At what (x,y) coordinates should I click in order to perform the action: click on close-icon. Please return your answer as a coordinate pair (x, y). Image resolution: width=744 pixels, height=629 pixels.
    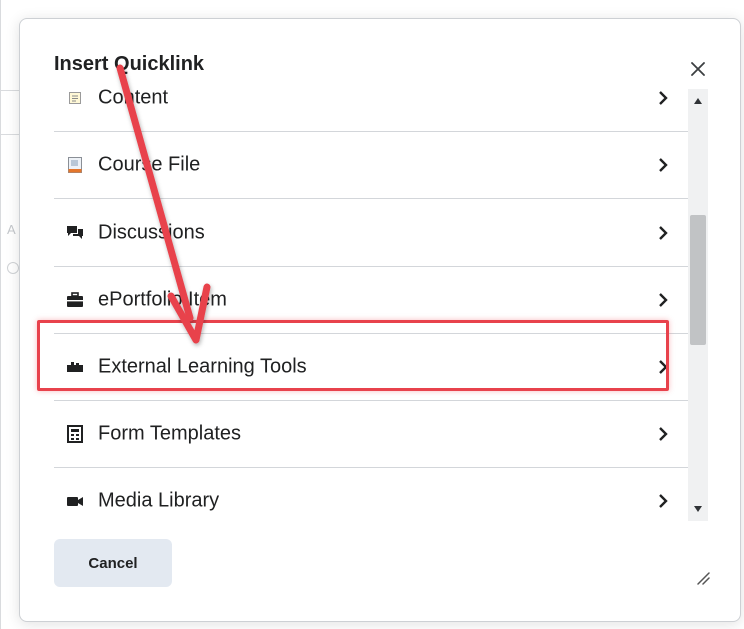
    Looking at the image, I should click on (698, 69).